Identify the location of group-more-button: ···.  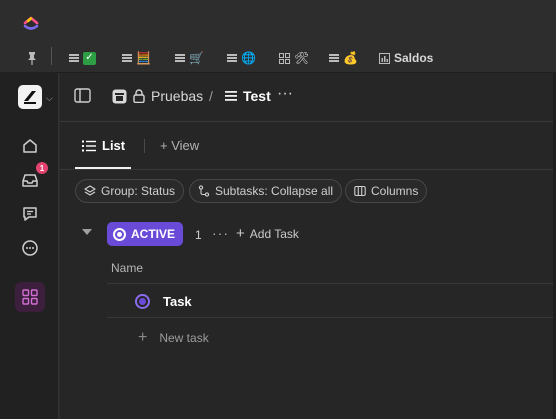
(220, 233).